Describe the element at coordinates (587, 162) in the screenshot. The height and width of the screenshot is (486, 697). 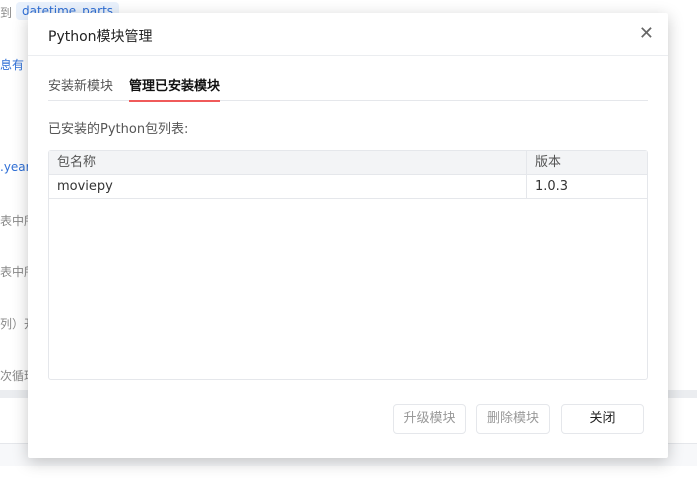
I see `column-header-version: 版本` at that location.